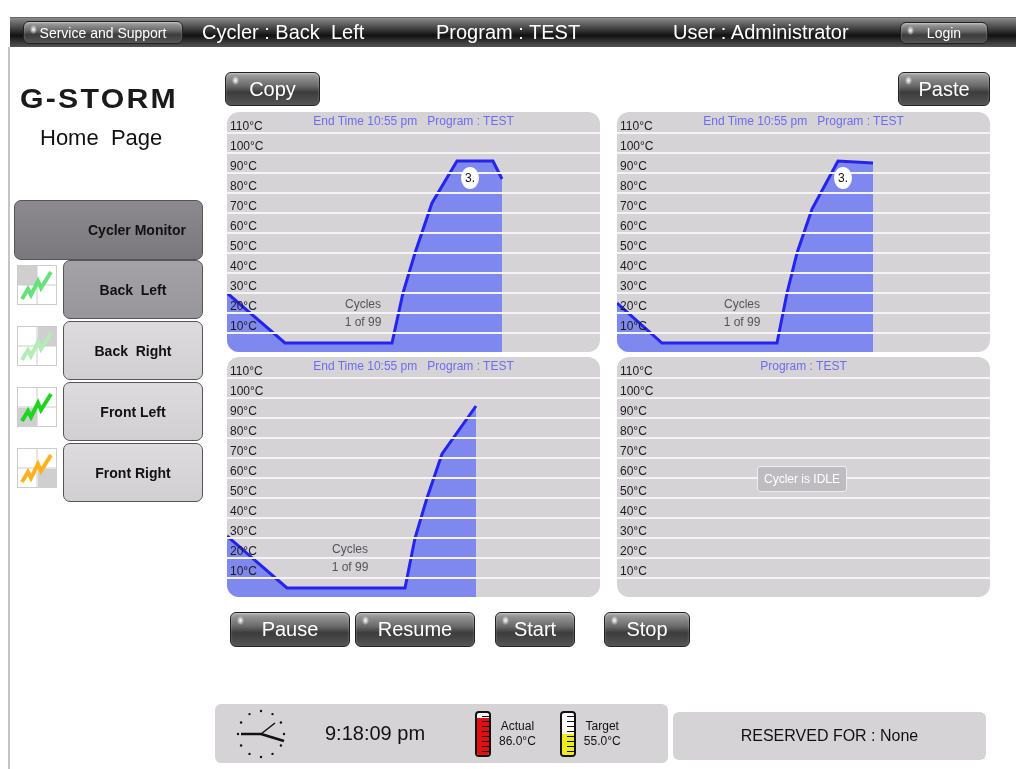 Image resolution: width=1016 pixels, height=769 pixels. What do you see at coordinates (517, 741) in the screenshot?
I see `temperature-reading: 86.0°C` at bounding box center [517, 741].